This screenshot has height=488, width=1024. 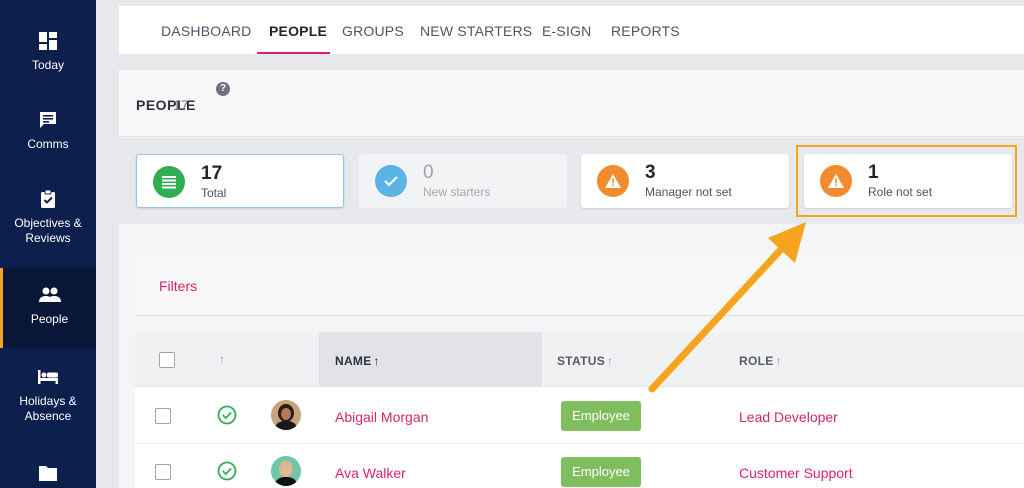 I want to click on stat-value: 3, so click(x=650, y=172).